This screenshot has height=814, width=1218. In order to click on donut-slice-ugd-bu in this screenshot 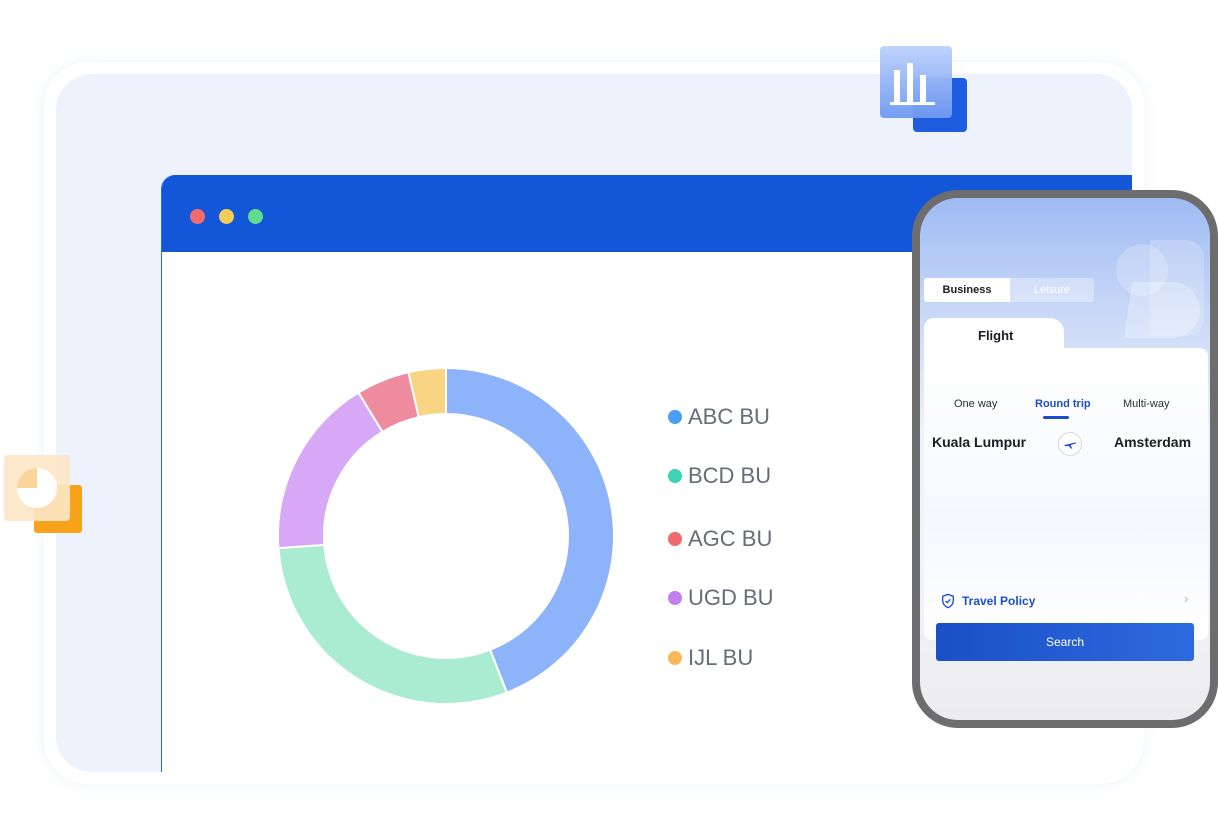, I will do `click(330, 470)`.